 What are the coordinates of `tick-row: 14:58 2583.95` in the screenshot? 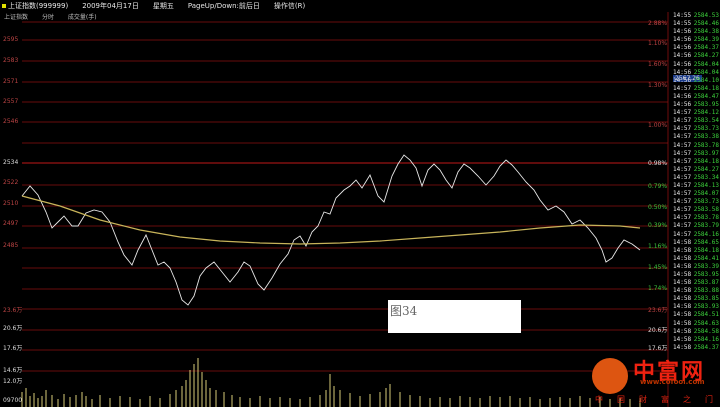 It's located at (696, 275).